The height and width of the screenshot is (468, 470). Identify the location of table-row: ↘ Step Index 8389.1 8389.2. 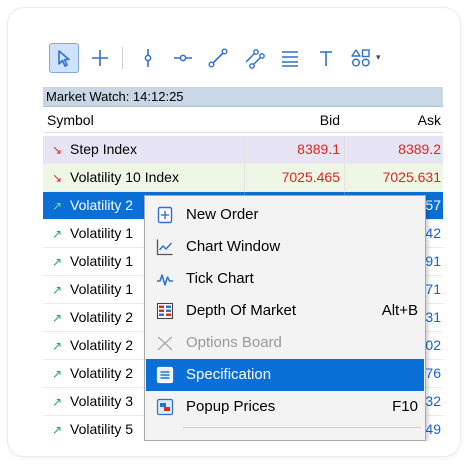
(243, 150).